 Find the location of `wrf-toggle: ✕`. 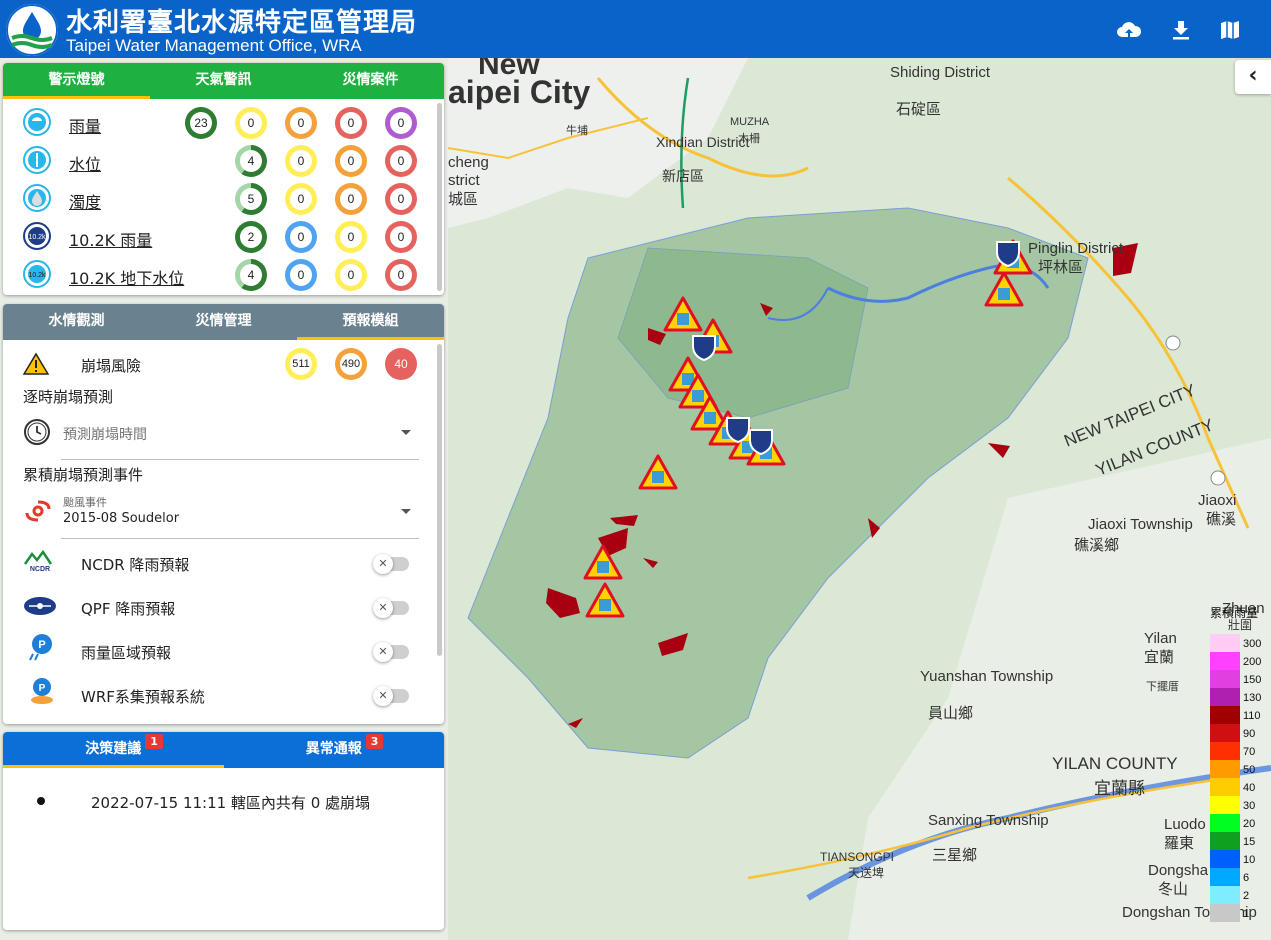

wrf-toggle: ✕ is located at coordinates (391, 696).